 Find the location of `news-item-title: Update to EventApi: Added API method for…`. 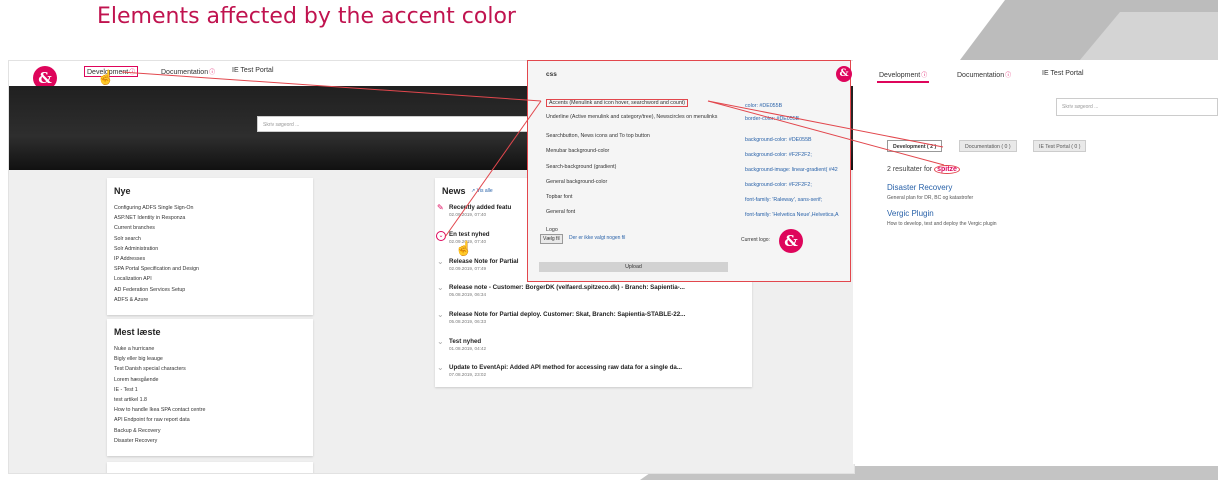

news-item-title: Update to EventApi: Added API method for… is located at coordinates (565, 367).